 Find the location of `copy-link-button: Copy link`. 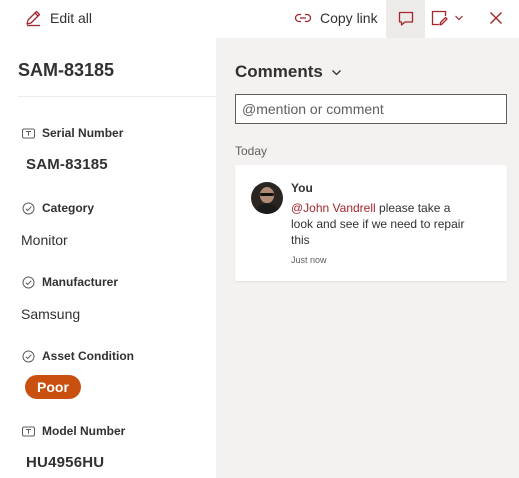

copy-link-button: Copy link is located at coordinates (336, 18).